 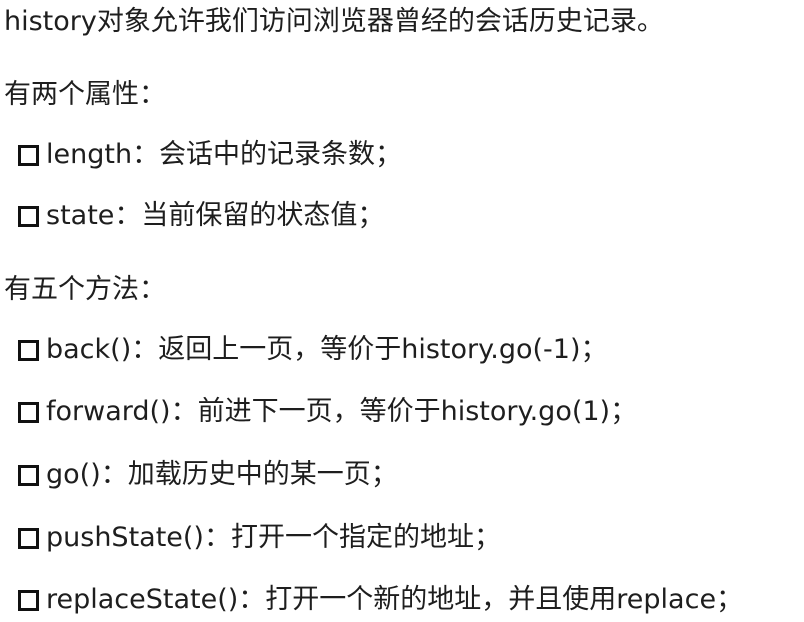 I want to click on intro-text: history对象允许我们访问浏览器曾经的会话历史记录。, so click(x=334, y=21).